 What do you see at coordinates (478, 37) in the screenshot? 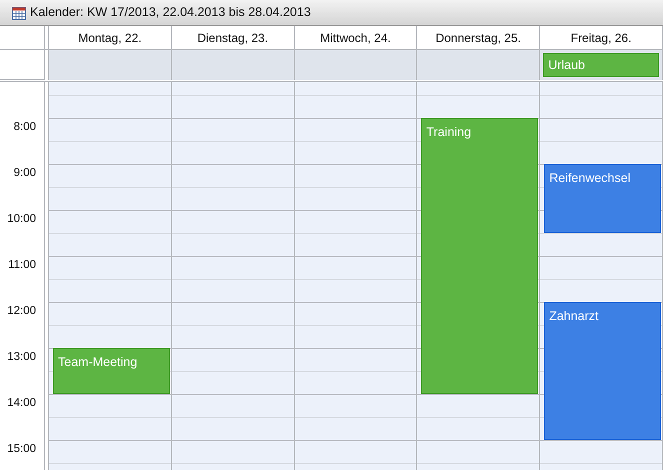
I see `day-header: Donnerstag, 25.` at bounding box center [478, 37].